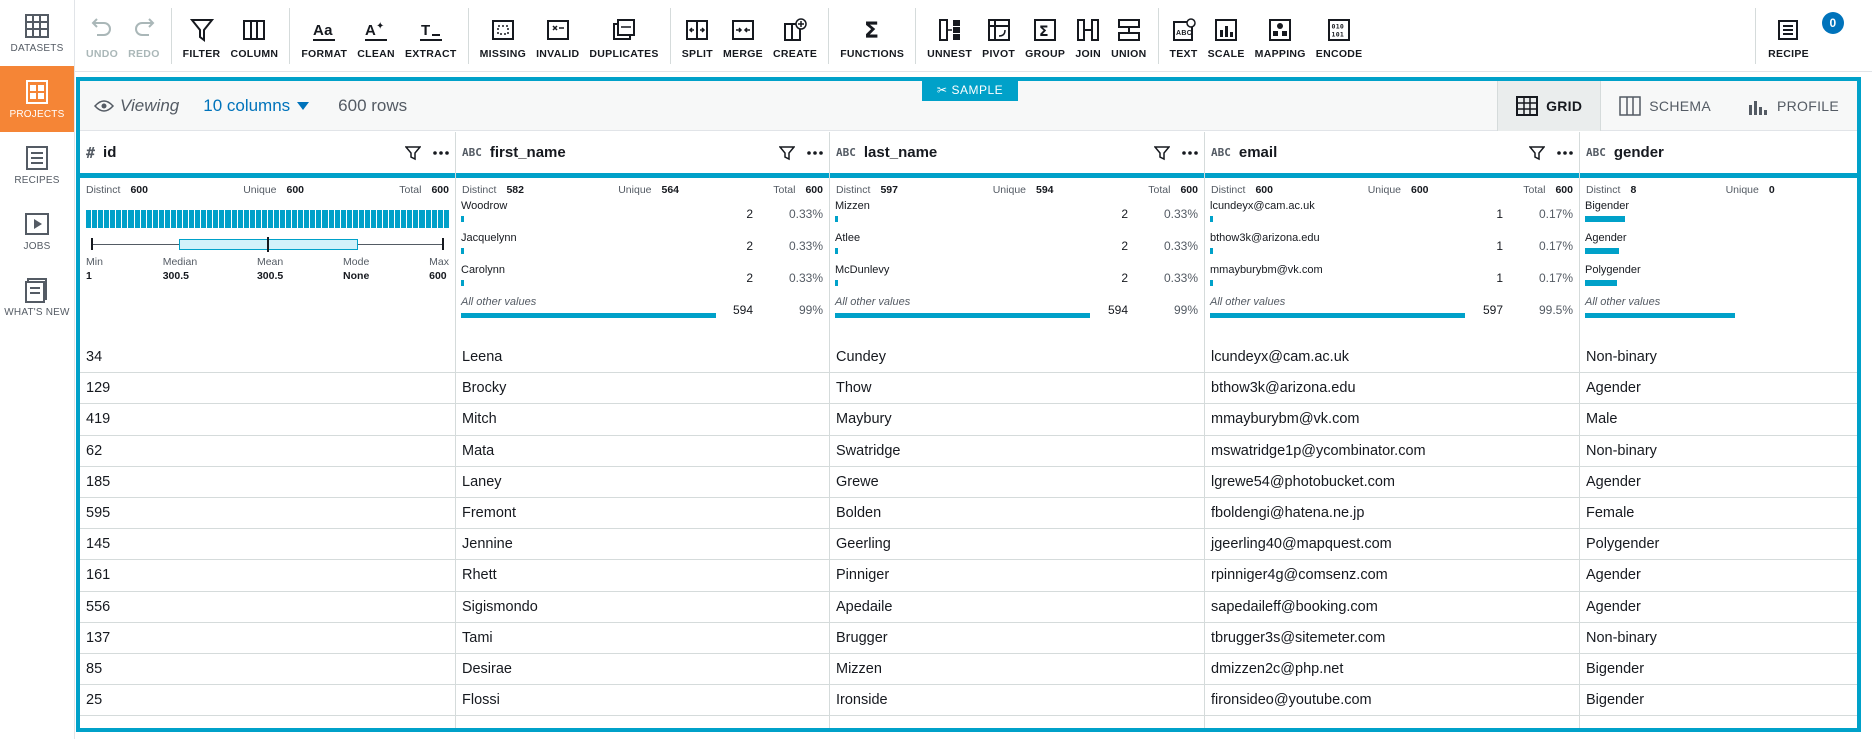 Image resolution: width=1872 pixels, height=739 pixels. I want to click on table-cell: Bigender, so click(1718, 670).